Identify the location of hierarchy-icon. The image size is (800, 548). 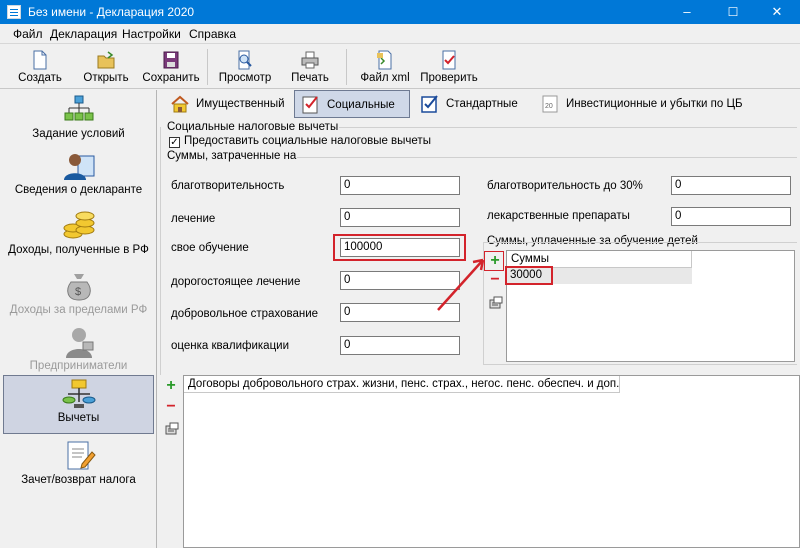
(78, 108).